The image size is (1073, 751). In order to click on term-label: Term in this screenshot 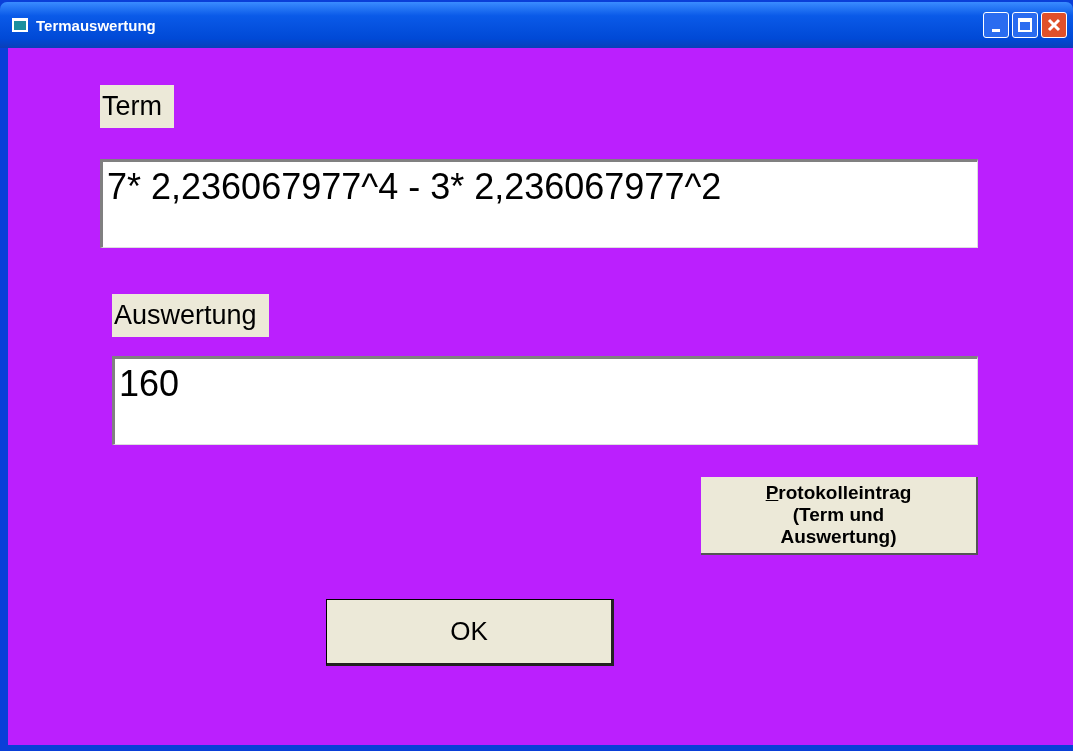, I will do `click(137, 106)`.